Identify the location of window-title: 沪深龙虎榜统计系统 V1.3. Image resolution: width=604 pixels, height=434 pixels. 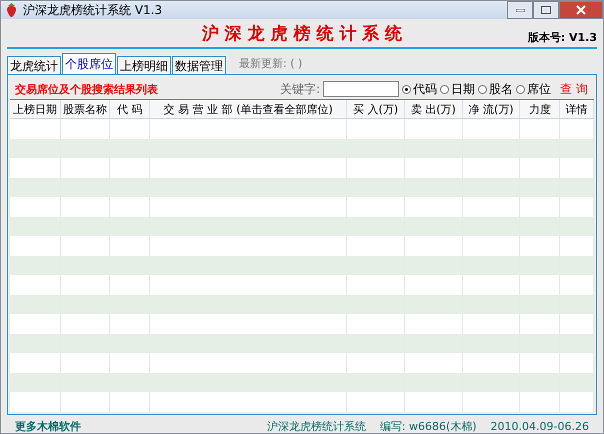
(93, 10).